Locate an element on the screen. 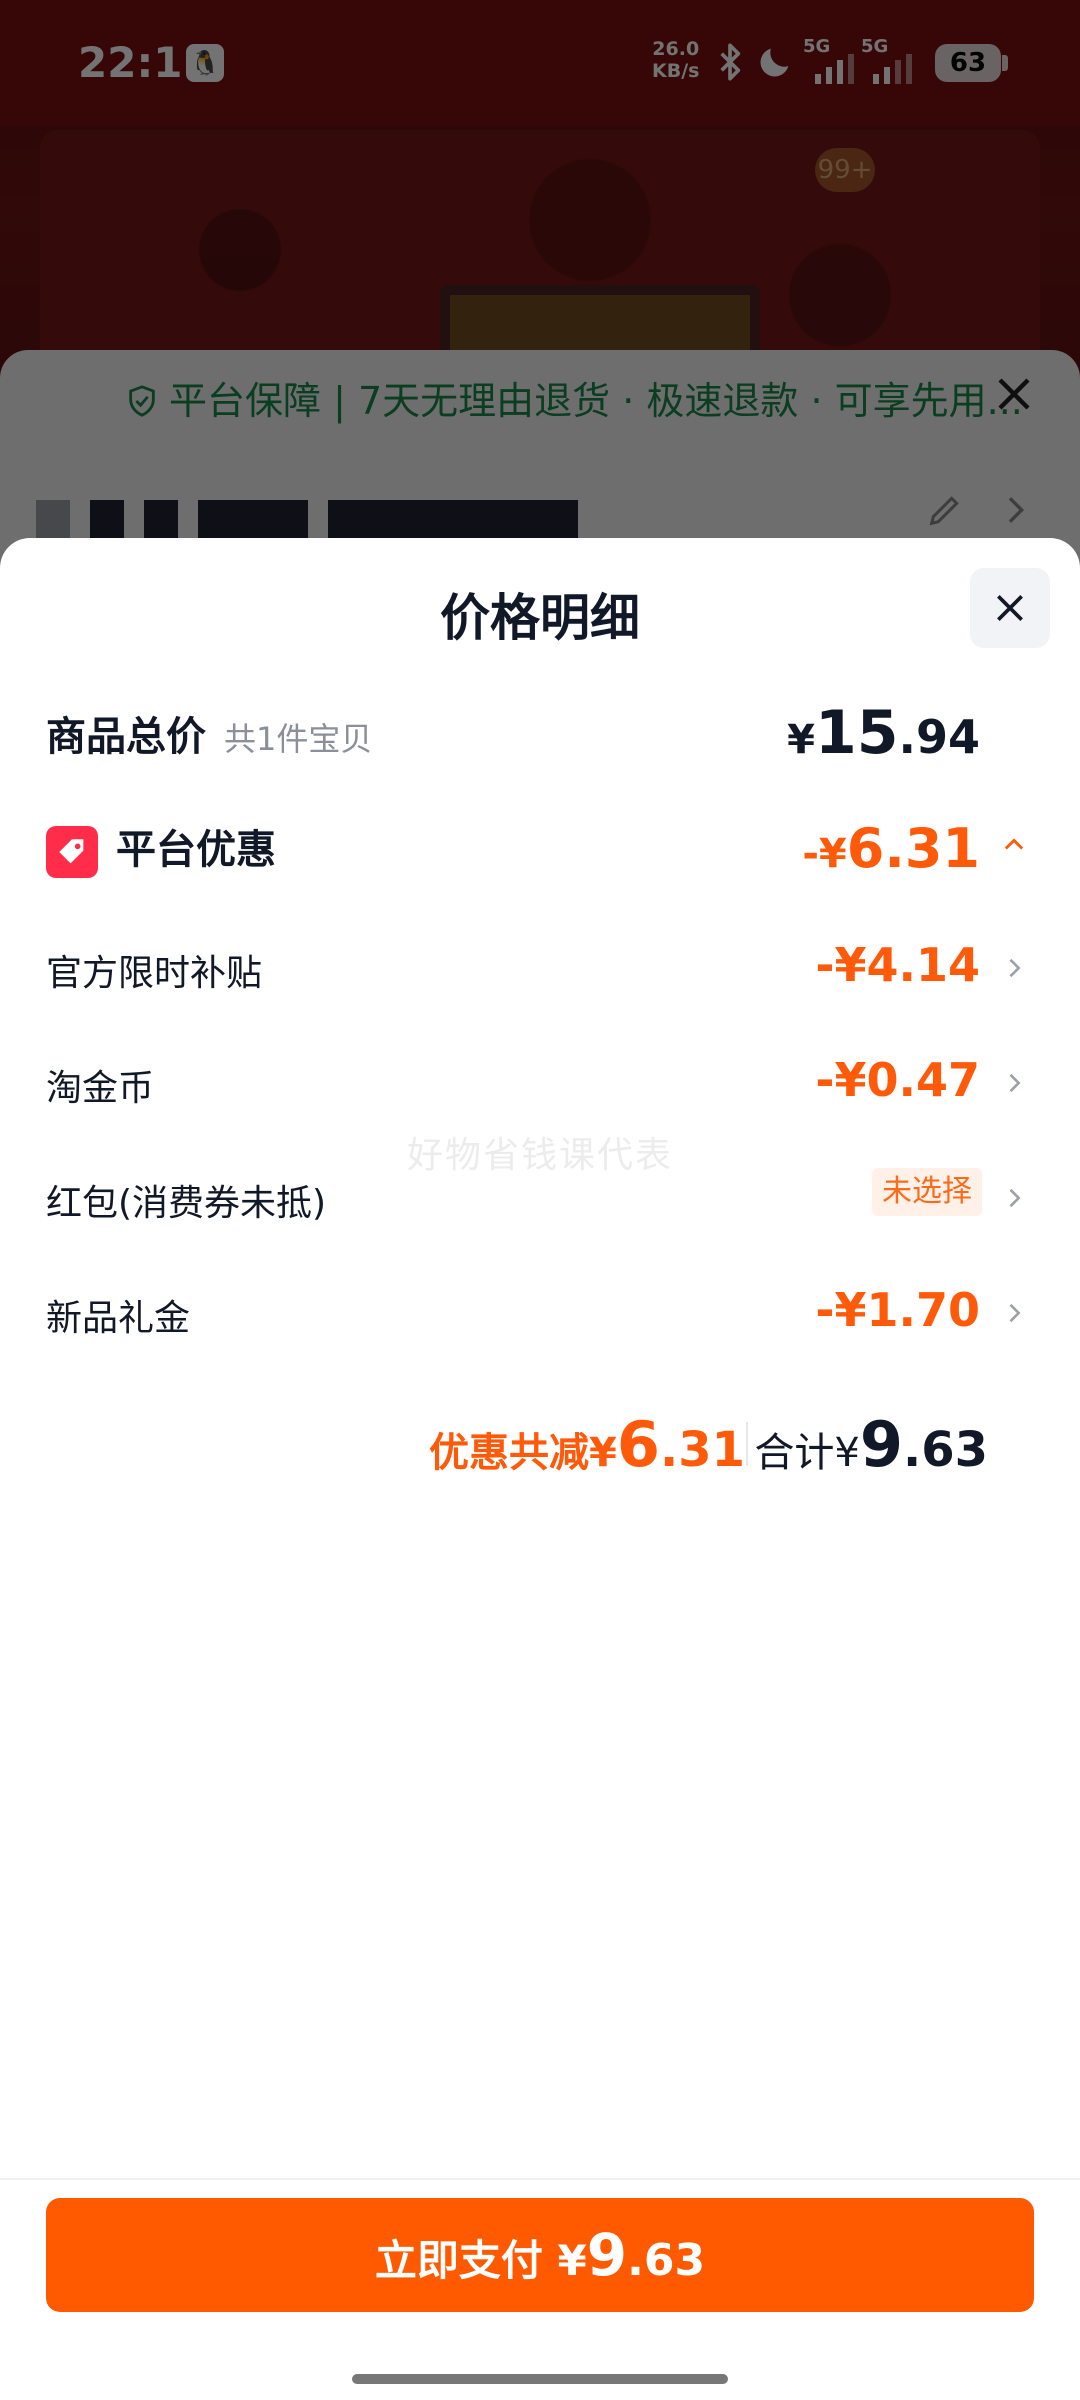 Image resolution: width=1080 pixels, height=2400 pixels. cart-count-badge: 99+ is located at coordinates (845, 170).